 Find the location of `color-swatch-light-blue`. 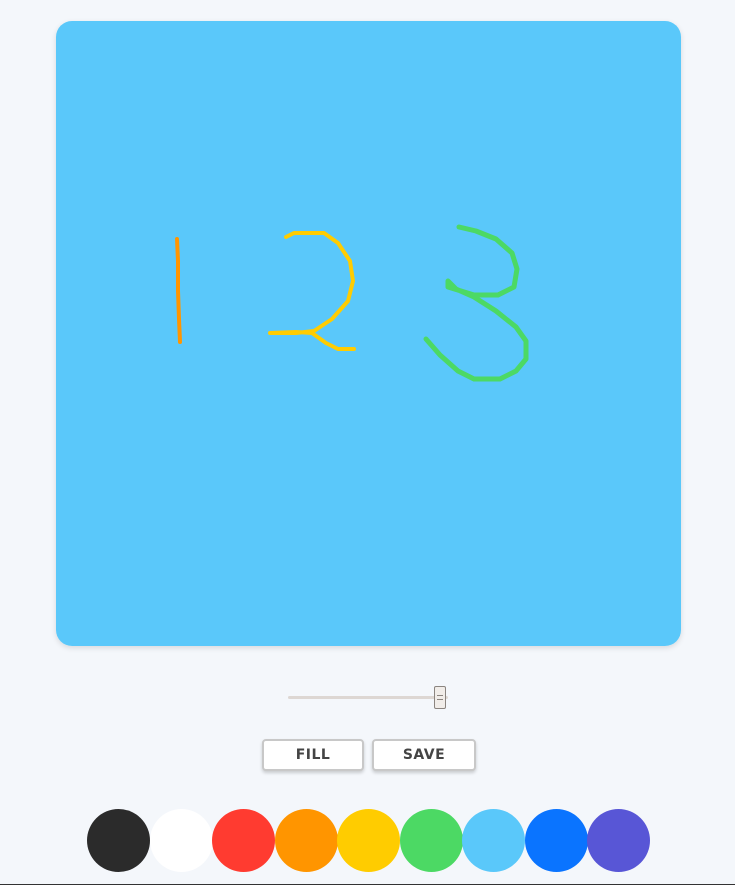

color-swatch-light-blue is located at coordinates (493, 840).